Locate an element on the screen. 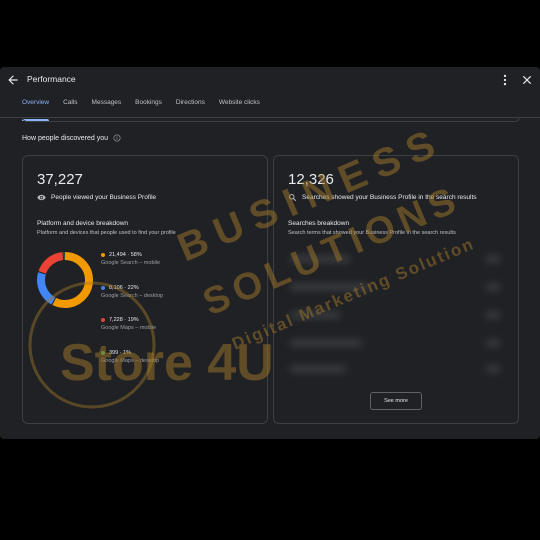 The image size is (540, 540). arrow-back-icon is located at coordinates (13, 80).